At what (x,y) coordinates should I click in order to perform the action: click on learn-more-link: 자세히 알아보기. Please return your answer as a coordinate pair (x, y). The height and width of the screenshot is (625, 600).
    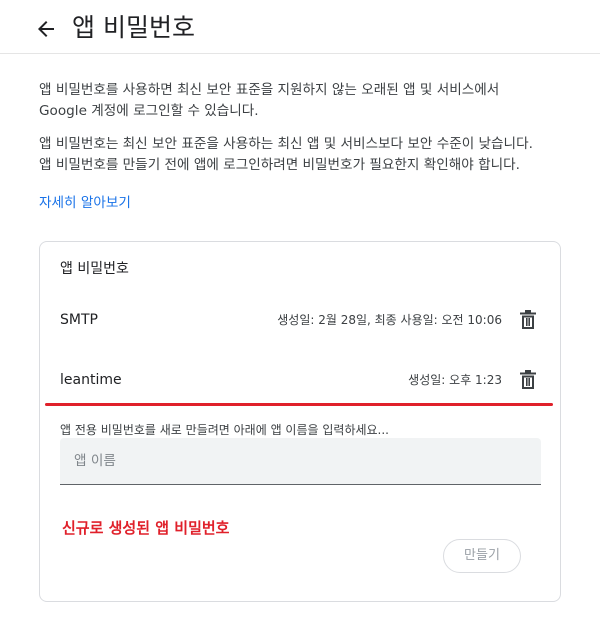
    Looking at the image, I should click on (85, 203).